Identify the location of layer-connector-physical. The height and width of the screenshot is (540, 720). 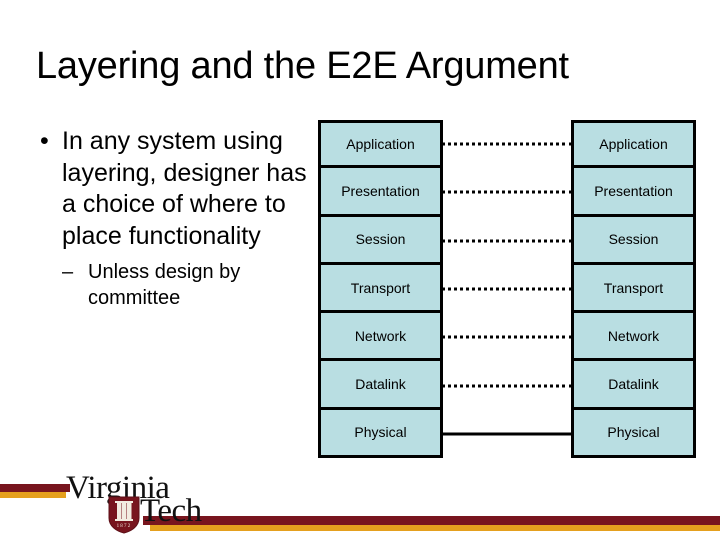
(507, 434).